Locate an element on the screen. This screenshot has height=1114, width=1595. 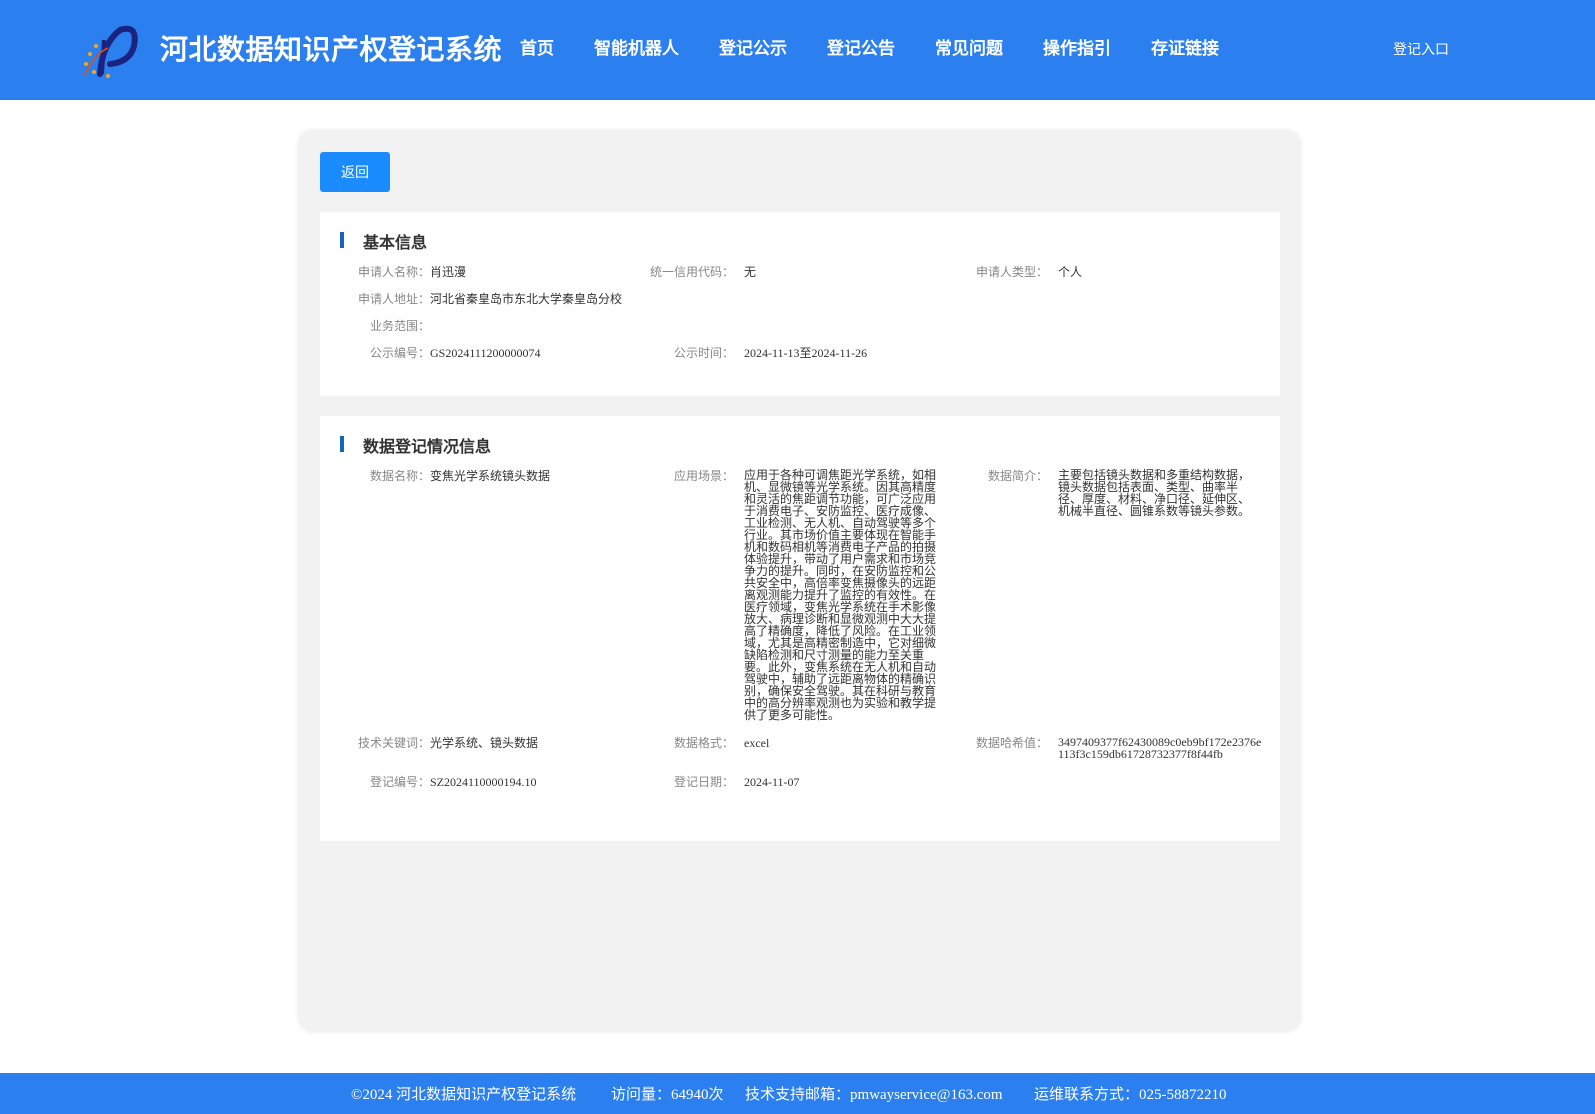
notice-time-label: 公示时间： is located at coordinates (703, 353).